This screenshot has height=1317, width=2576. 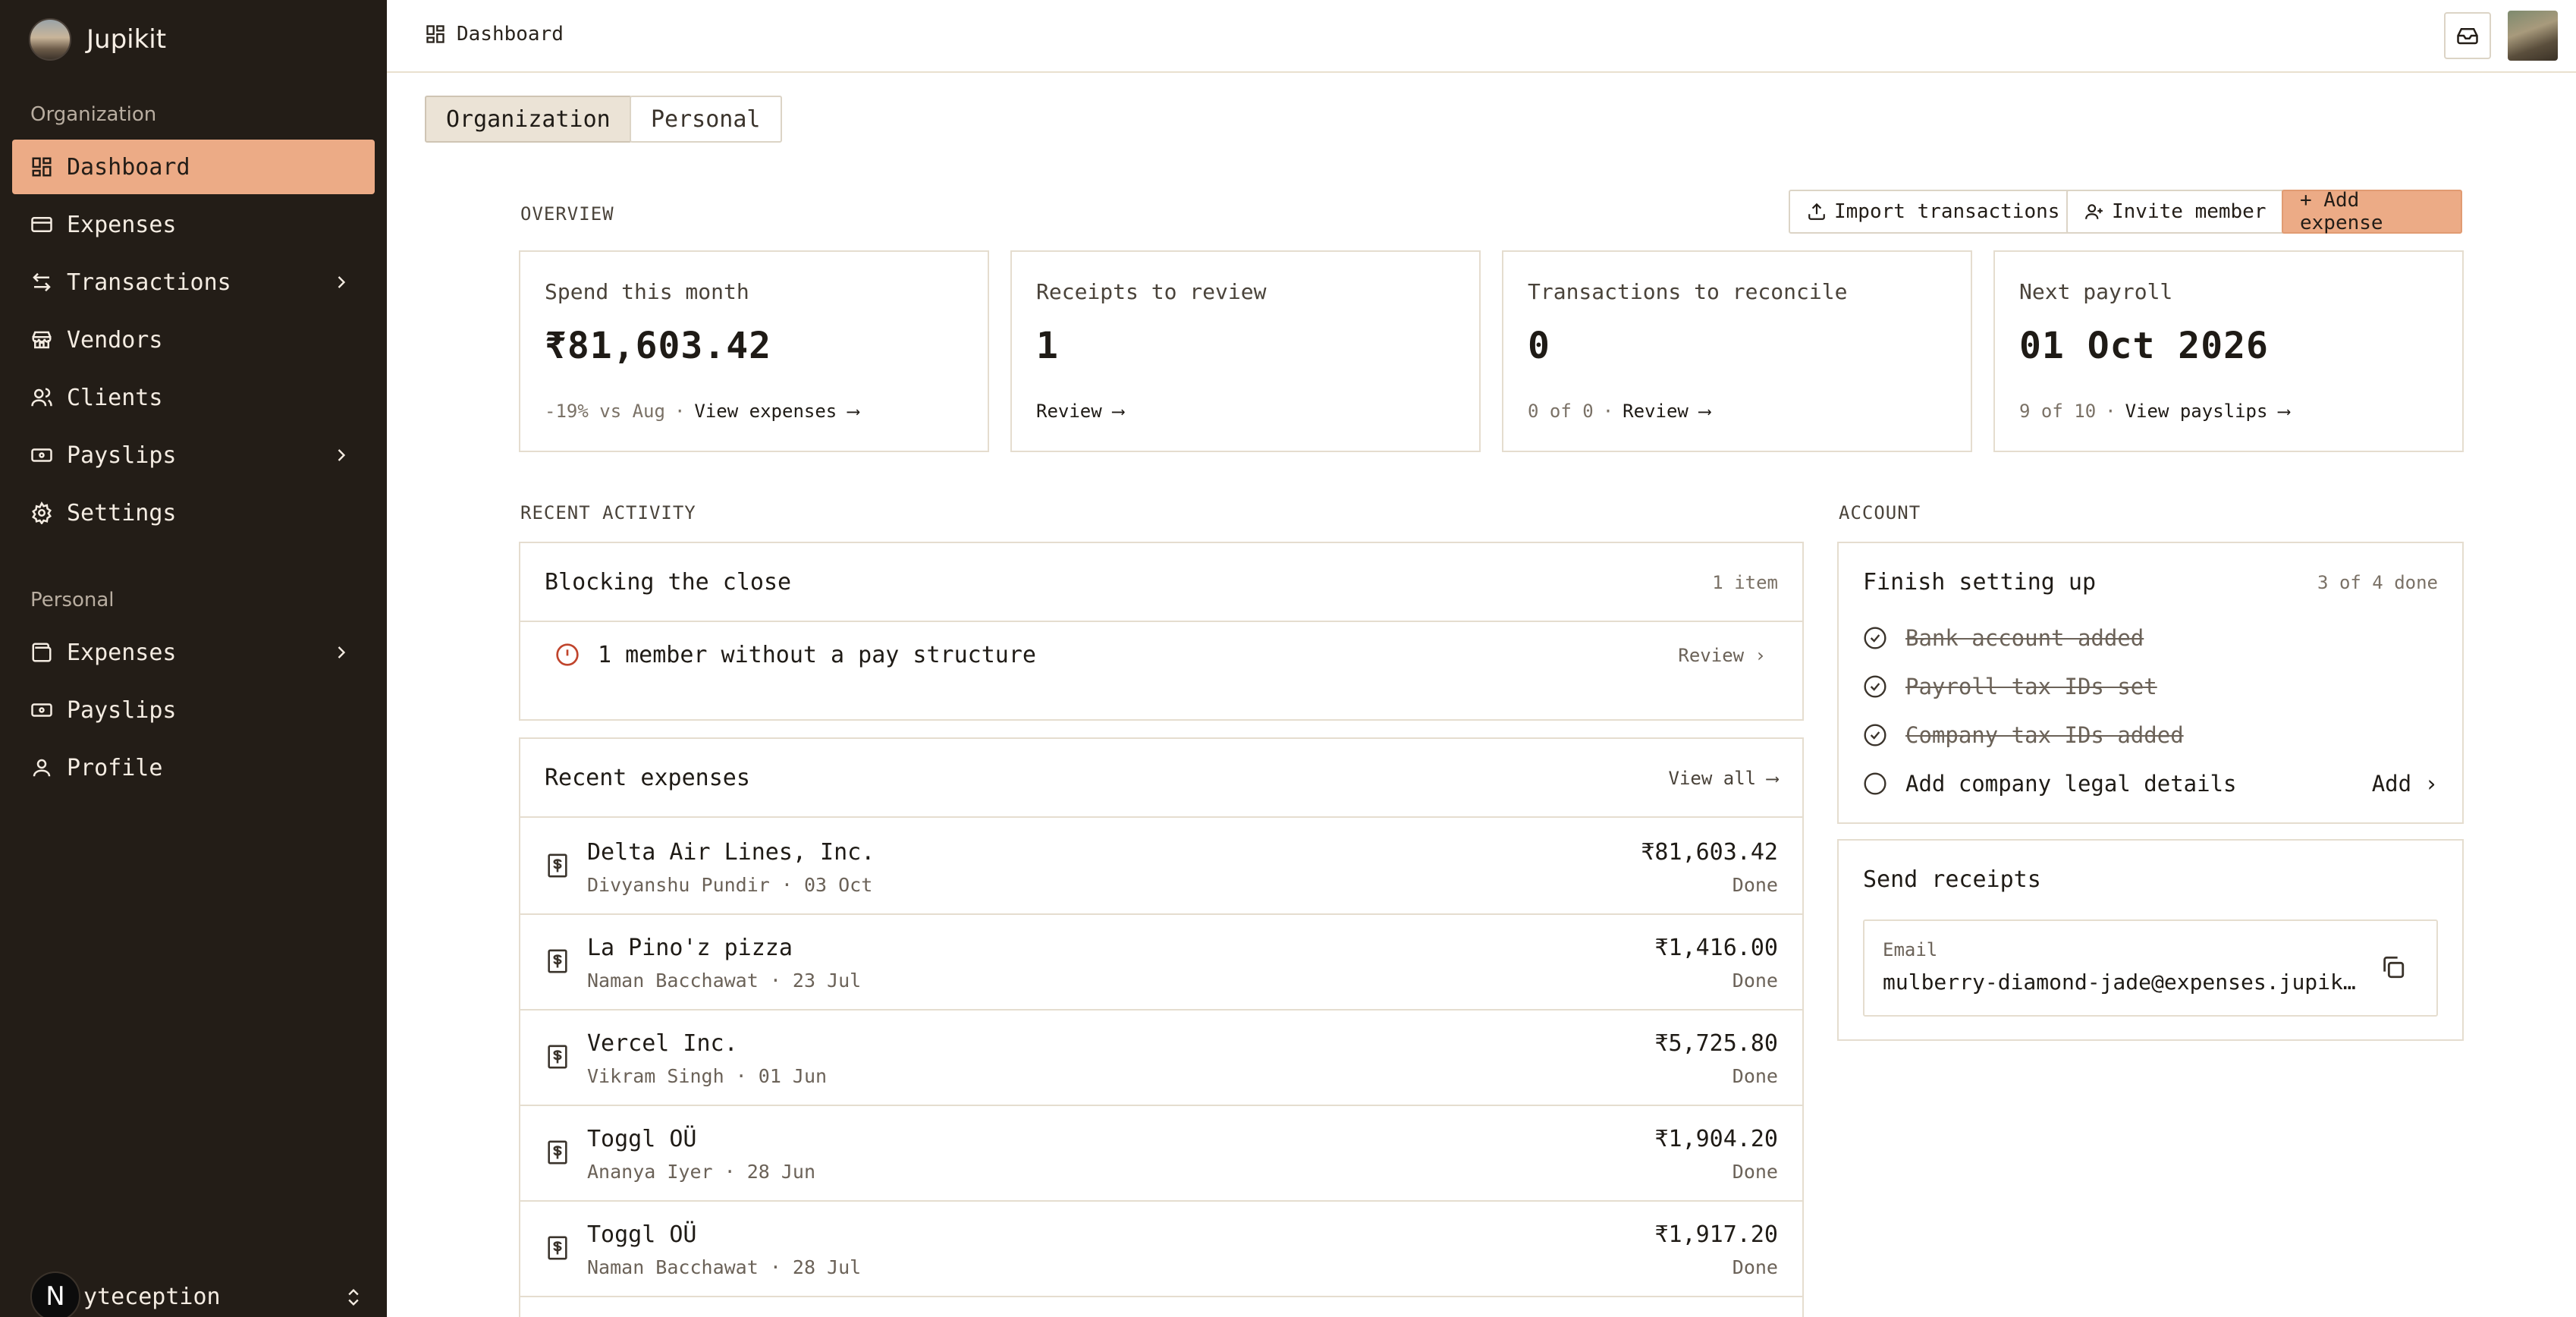 I want to click on sidebar-item-vendors: Vendors, so click(x=193, y=340).